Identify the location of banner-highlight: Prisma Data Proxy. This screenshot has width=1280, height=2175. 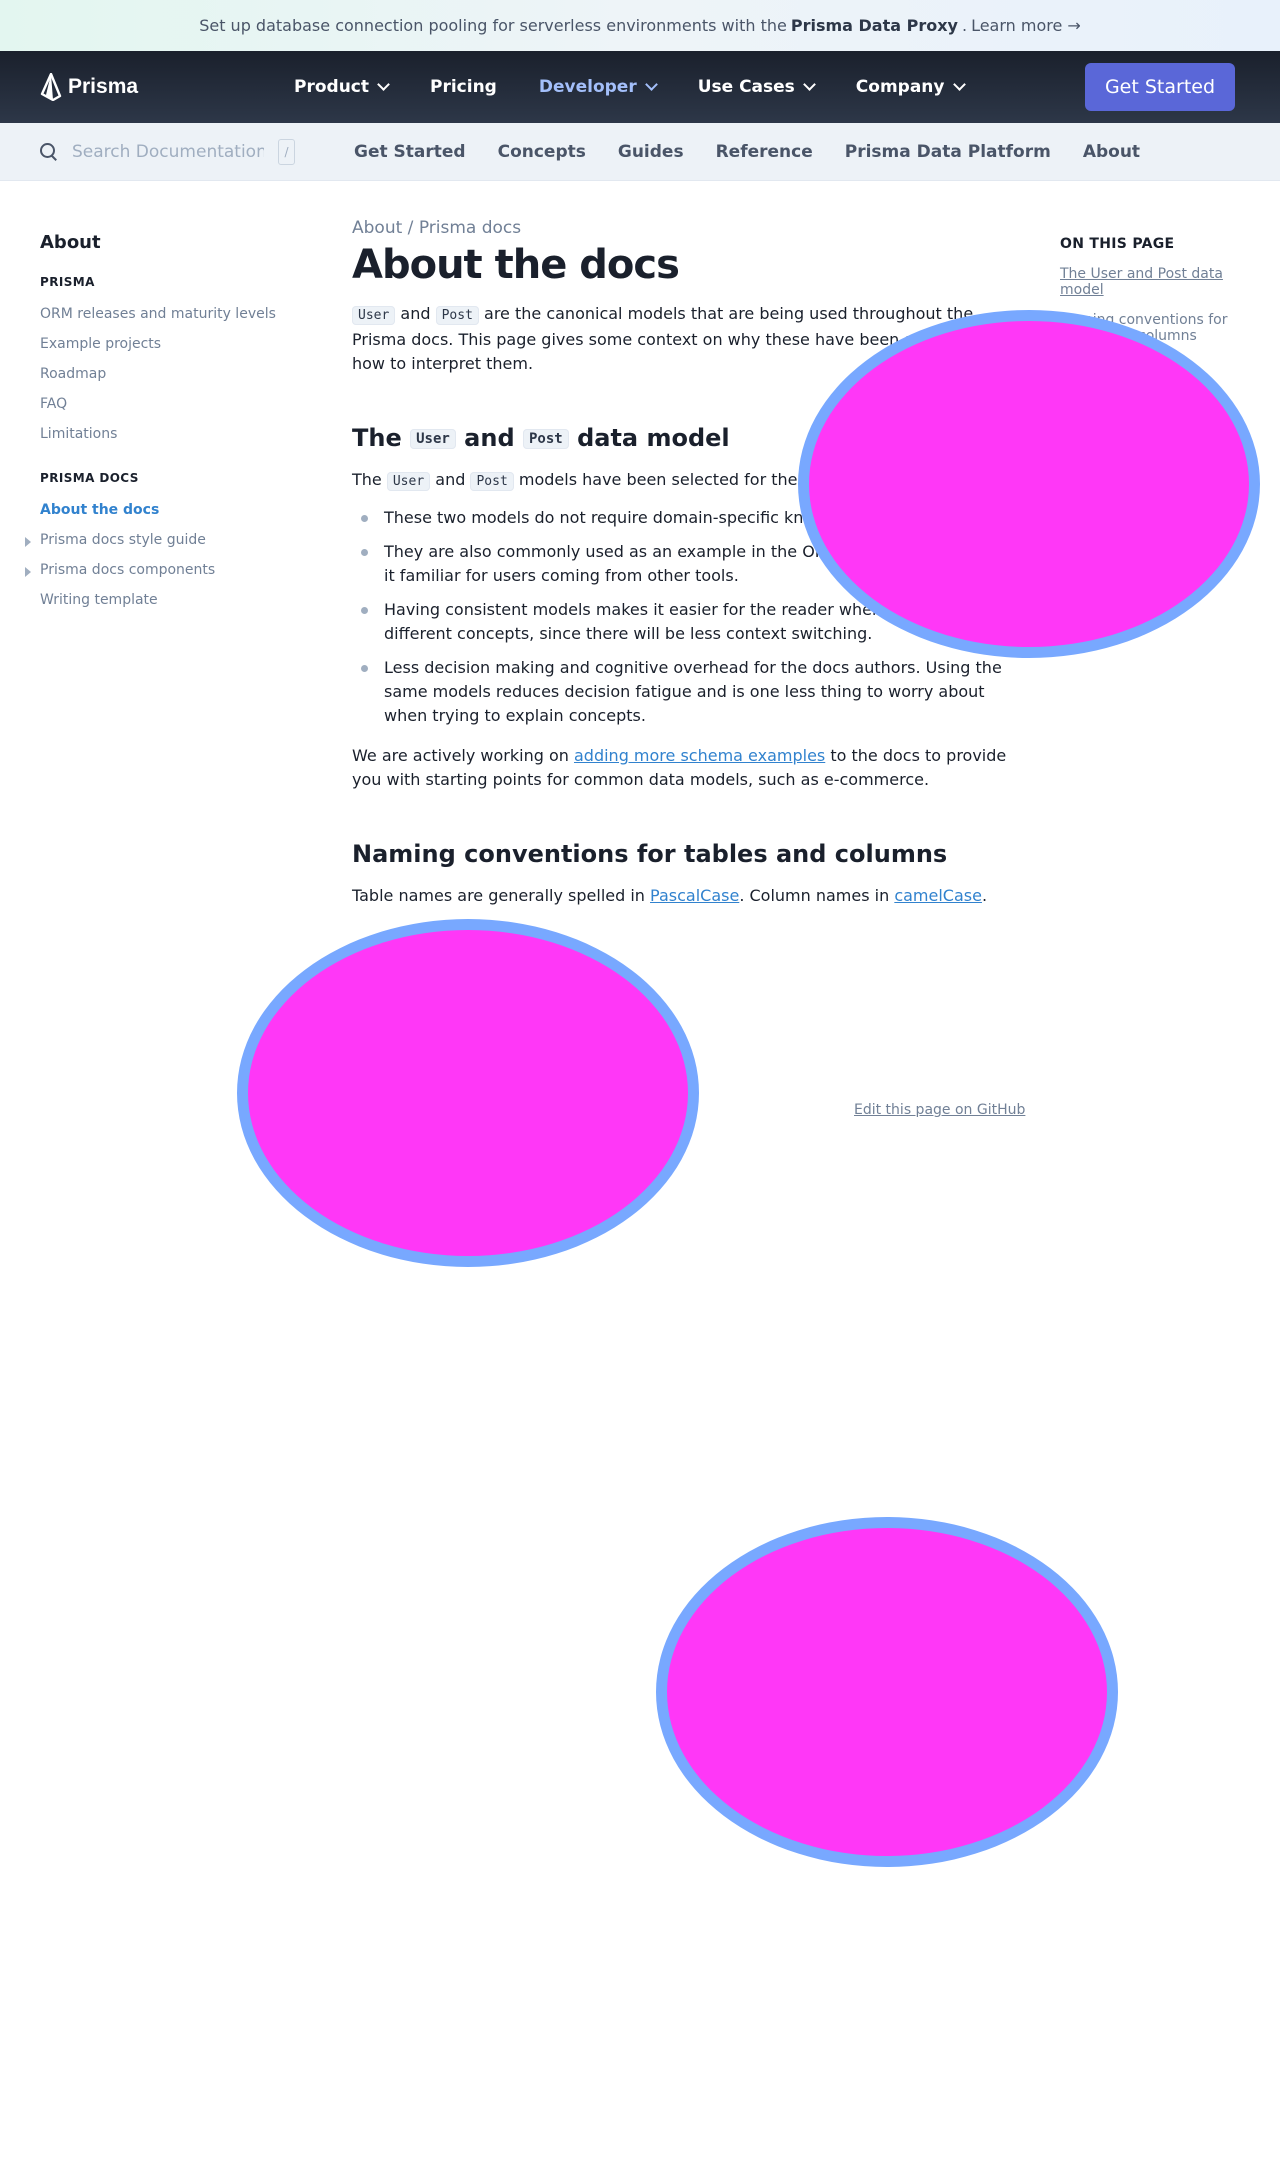
(874, 25).